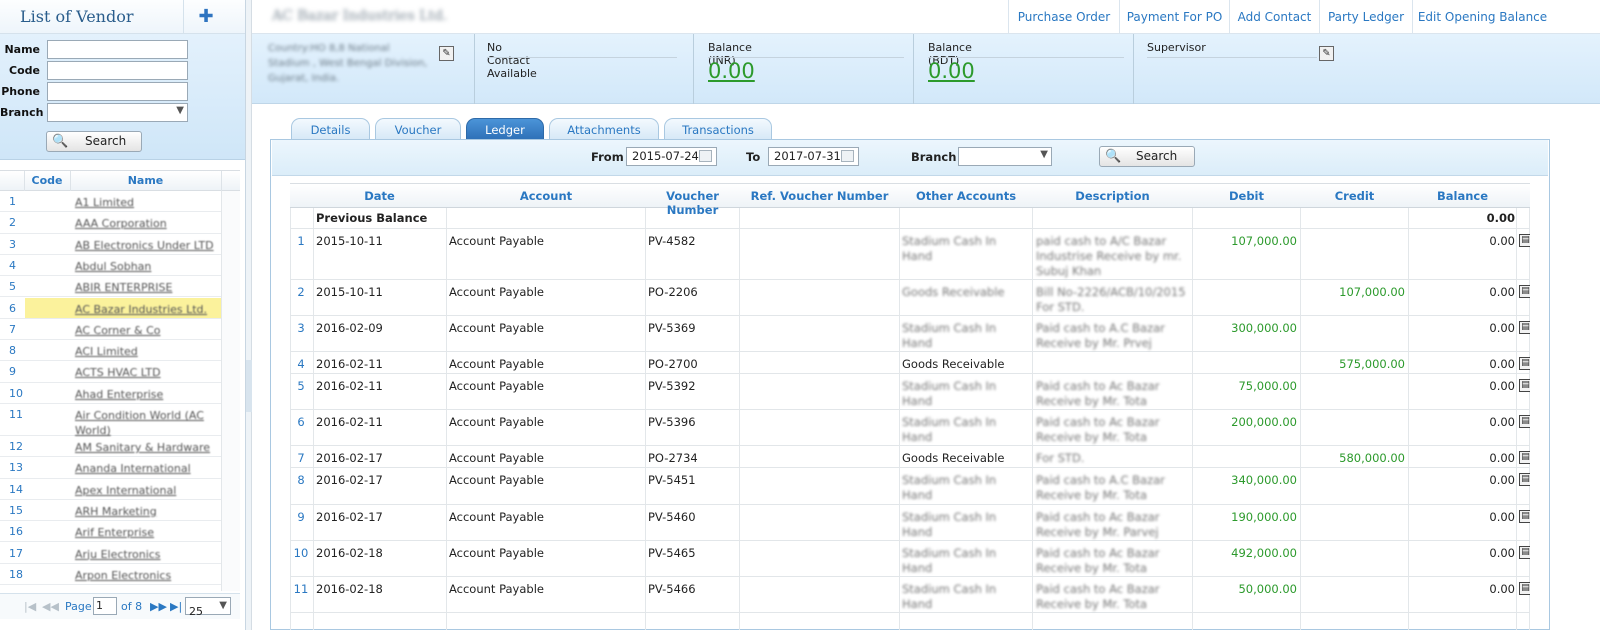 This screenshot has width=1600, height=630. What do you see at coordinates (145, 468) in the screenshot?
I see `vendor-name-link: Ananda International` at bounding box center [145, 468].